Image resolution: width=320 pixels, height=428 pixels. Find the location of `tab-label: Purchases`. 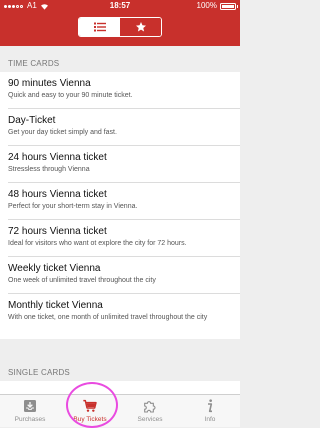

tab-label: Purchases is located at coordinates (30, 419).